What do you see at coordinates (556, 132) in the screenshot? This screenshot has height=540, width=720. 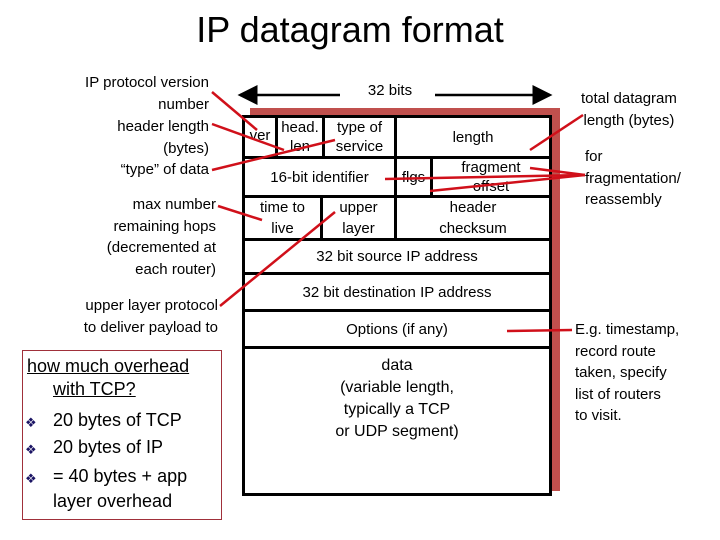 I see `pointer-total-length` at bounding box center [556, 132].